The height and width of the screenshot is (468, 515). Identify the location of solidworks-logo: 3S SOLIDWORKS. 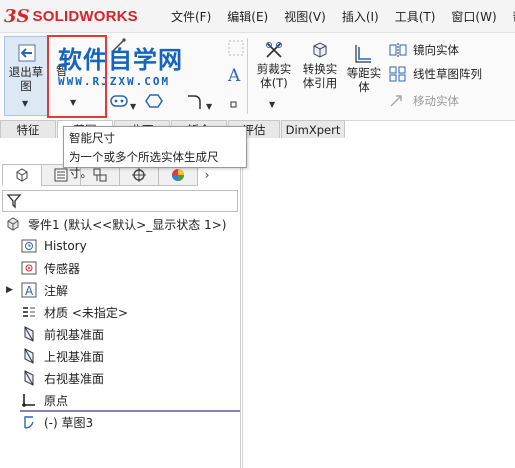
(71, 16).